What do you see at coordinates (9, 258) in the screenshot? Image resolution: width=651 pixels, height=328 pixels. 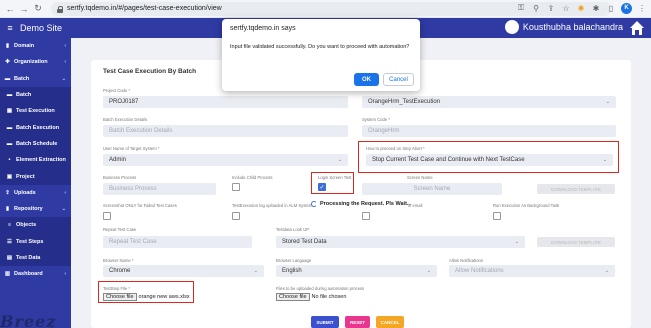 I see `table-icon: ▤` at bounding box center [9, 258].